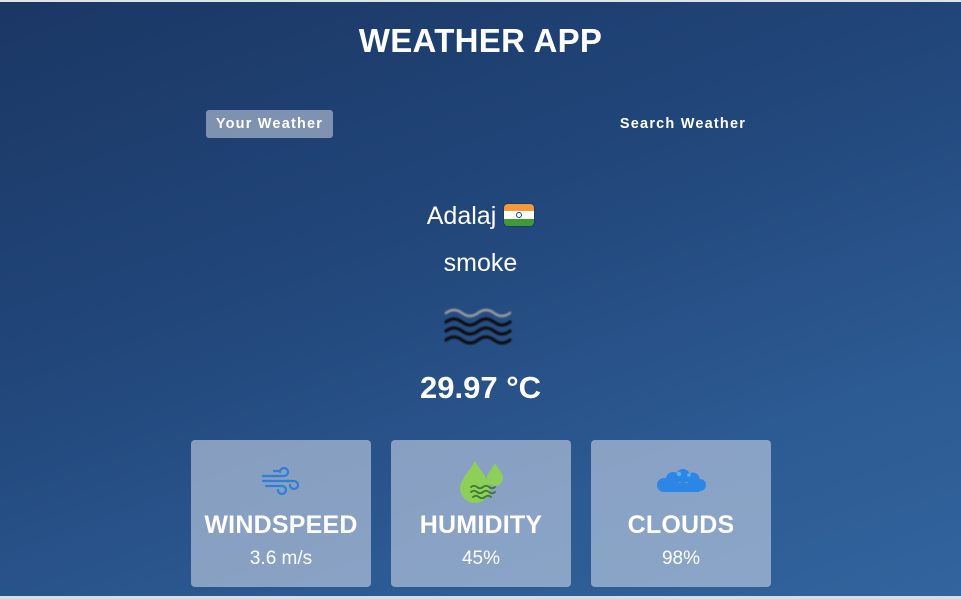 The image size is (961, 599). I want to click on clouds-card: CLOUDS 98%, so click(681, 513).